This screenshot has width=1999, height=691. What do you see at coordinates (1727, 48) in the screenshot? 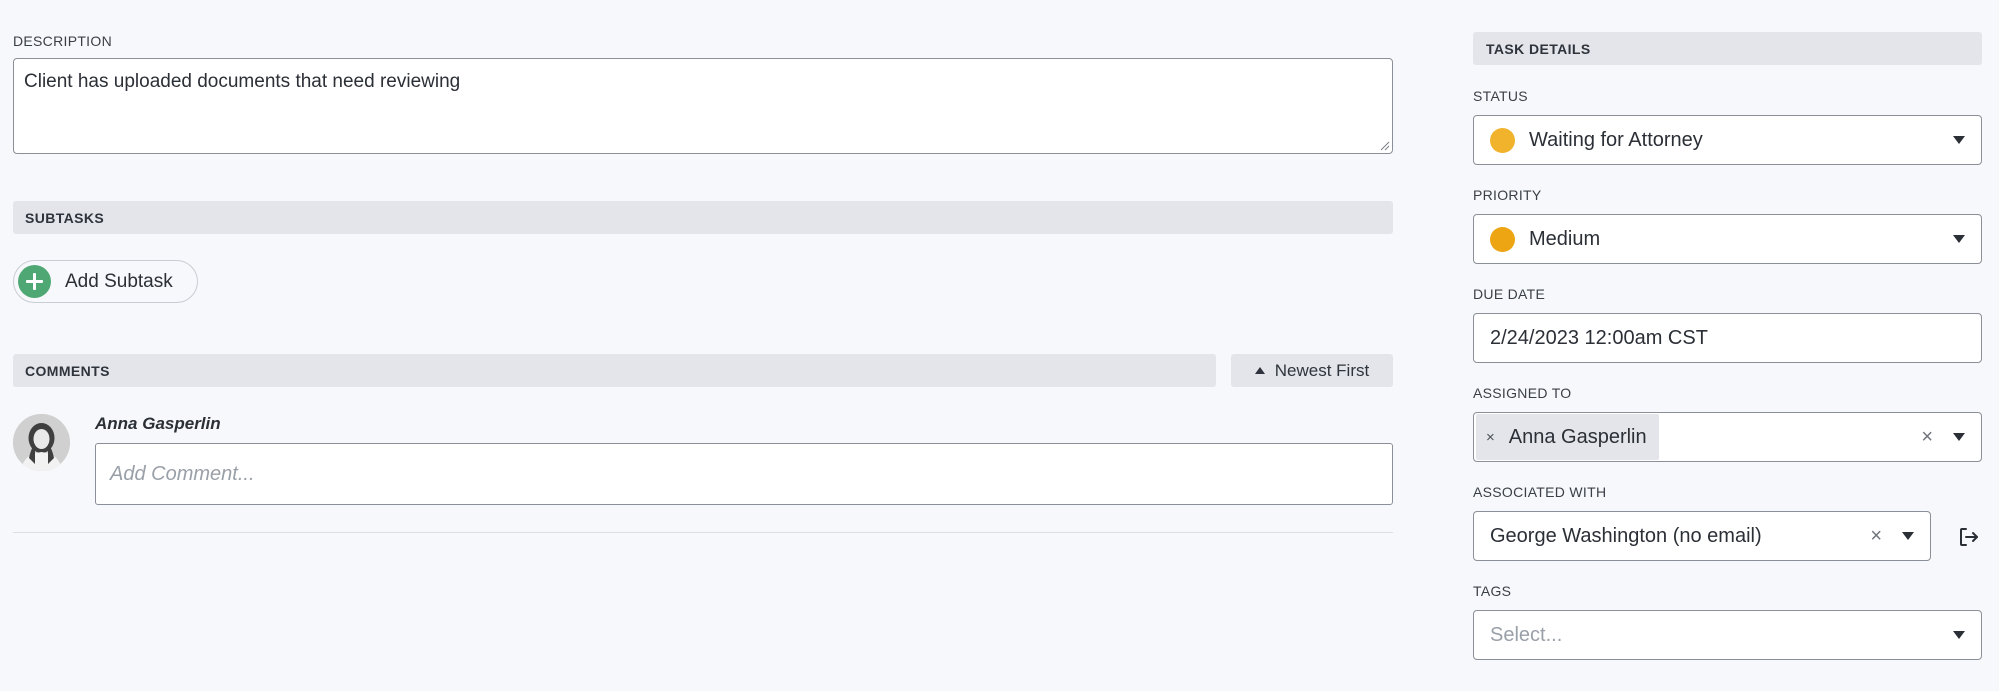
I see `task-details-header: TASK DETAILS` at bounding box center [1727, 48].